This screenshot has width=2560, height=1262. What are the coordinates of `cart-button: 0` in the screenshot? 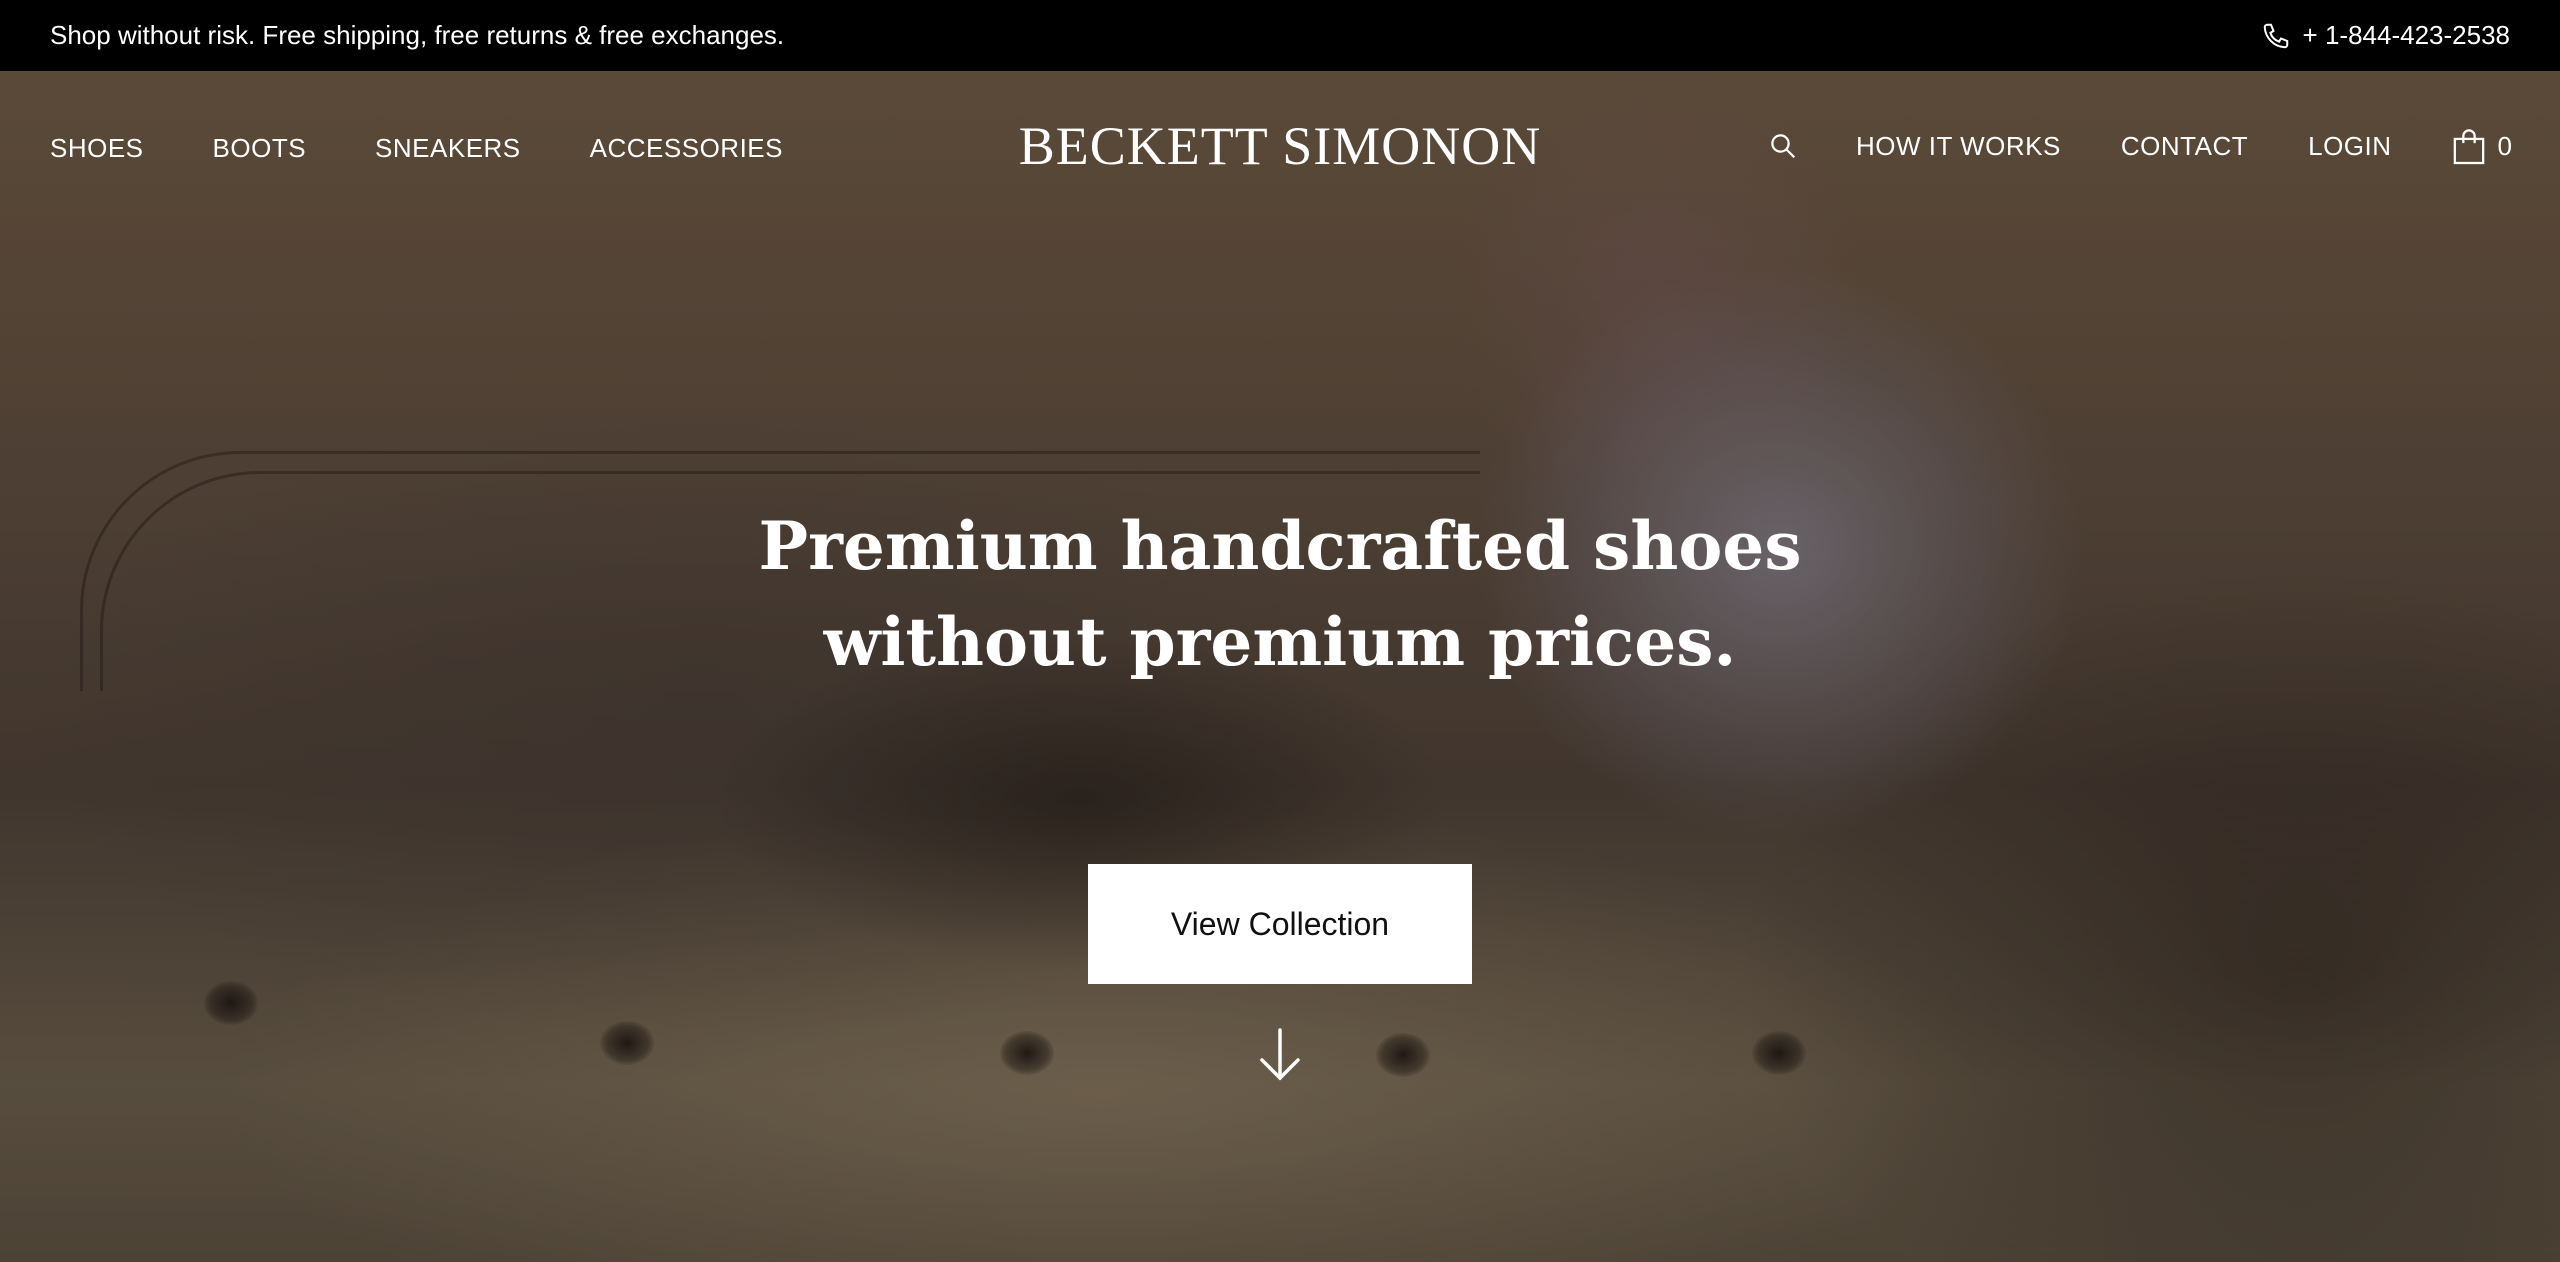 It's located at (2482, 146).